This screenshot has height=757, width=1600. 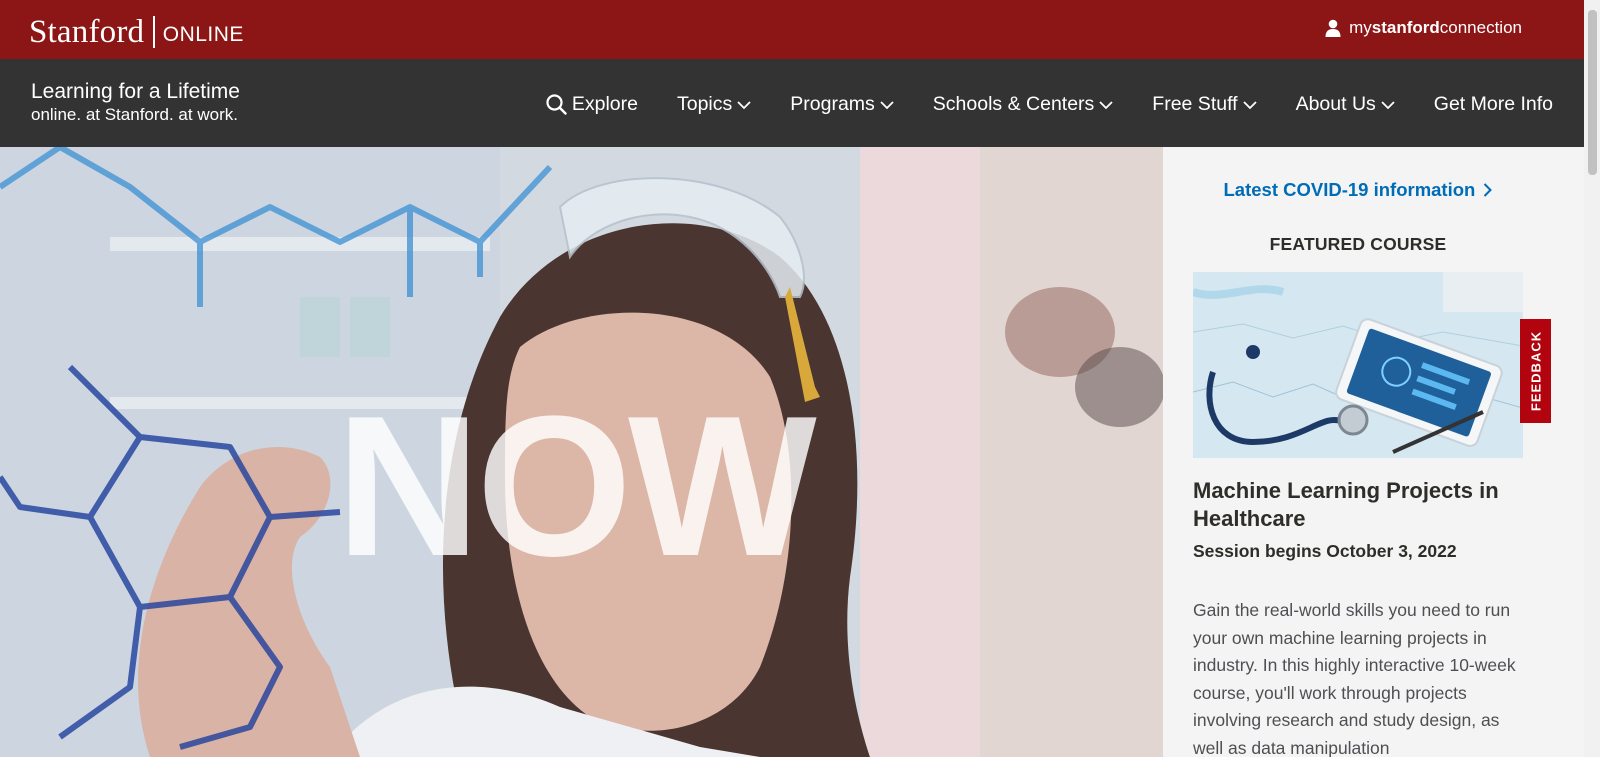 I want to click on feedback-tab: FEEDBACK, so click(x=1535, y=371).